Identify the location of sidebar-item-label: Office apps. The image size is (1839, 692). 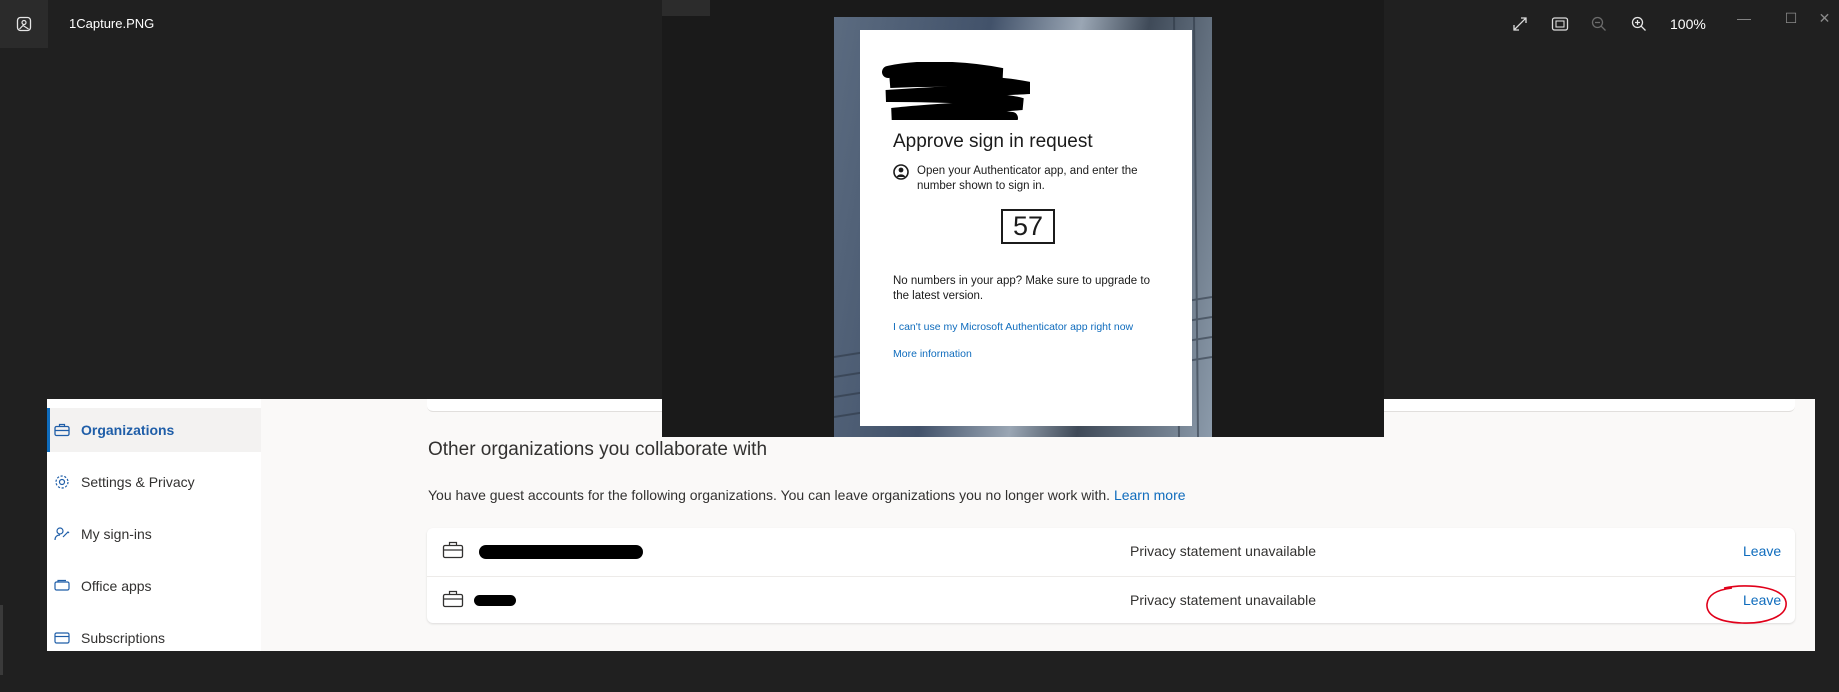
(116, 586).